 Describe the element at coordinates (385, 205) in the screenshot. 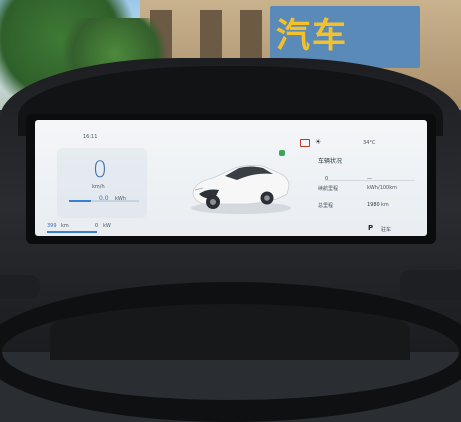

I see `odometer-unit: km` at that location.